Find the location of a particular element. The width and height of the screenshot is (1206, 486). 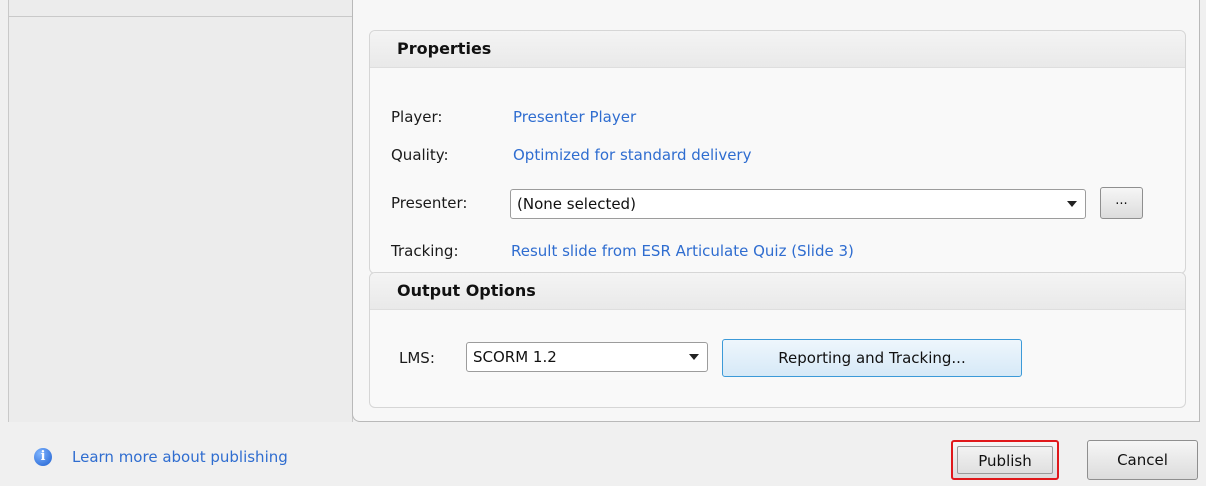

quality-link: Optimized for standard delivery is located at coordinates (632, 155).